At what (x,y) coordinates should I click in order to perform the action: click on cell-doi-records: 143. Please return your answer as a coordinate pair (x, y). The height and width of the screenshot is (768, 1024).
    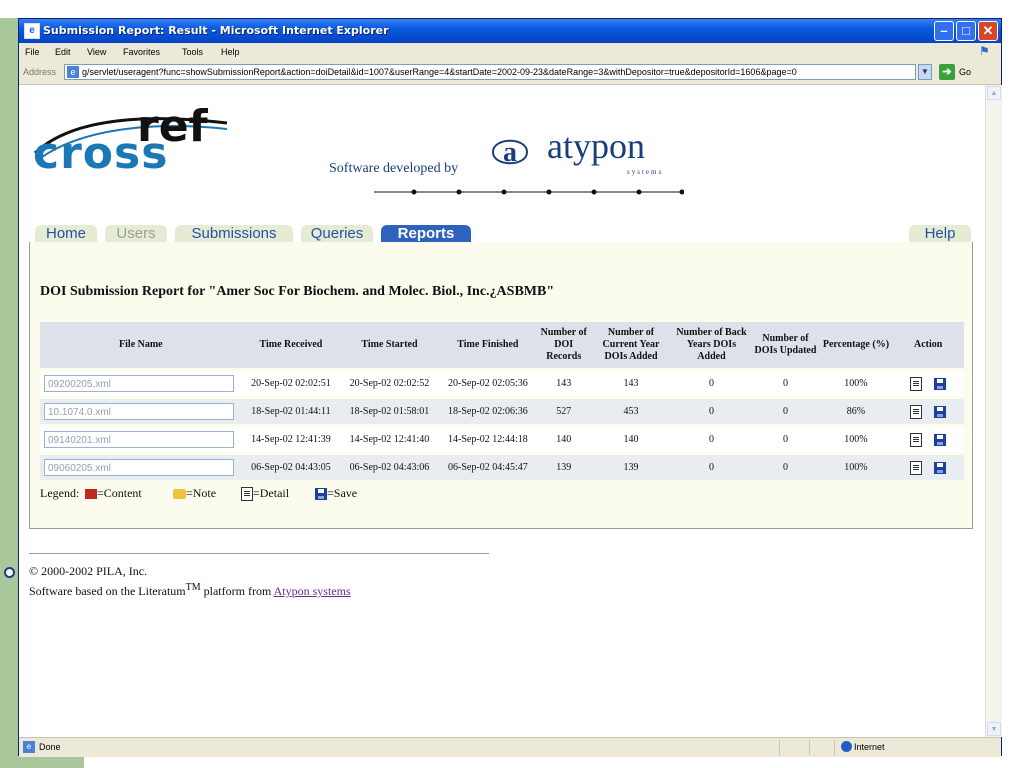
    Looking at the image, I should click on (564, 383).